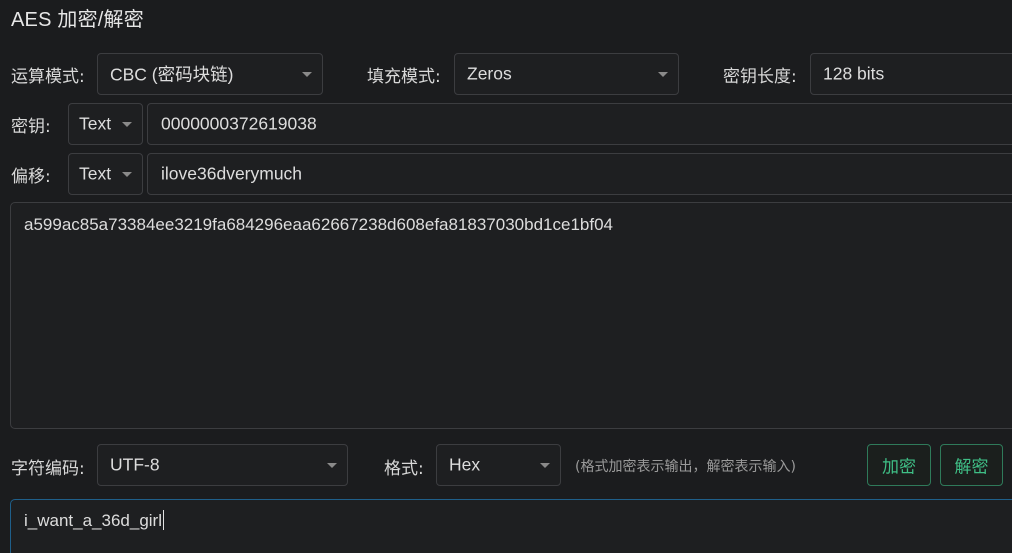 The width and height of the screenshot is (1012, 553). Describe the element at coordinates (566, 74) in the screenshot. I see `padding-select: Zeros` at that location.